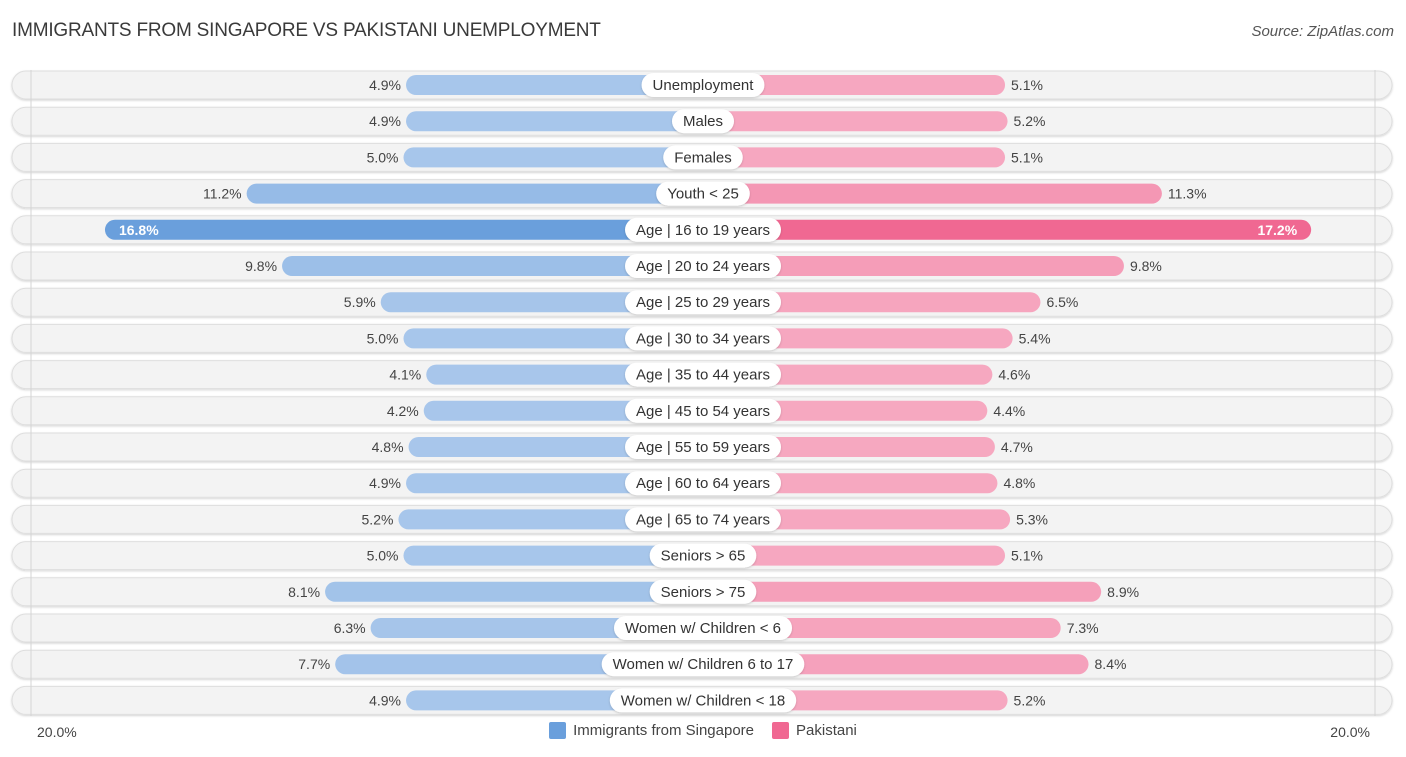 The image size is (1406, 757). I want to click on category-label: Age | 55 to 59 years, so click(703, 447).